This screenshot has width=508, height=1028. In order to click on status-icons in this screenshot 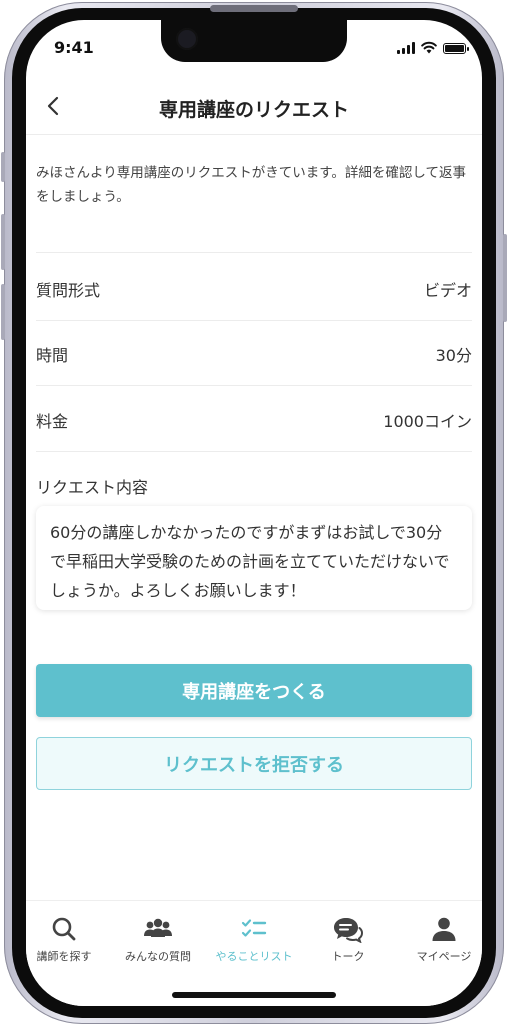, I will do `click(433, 47)`.